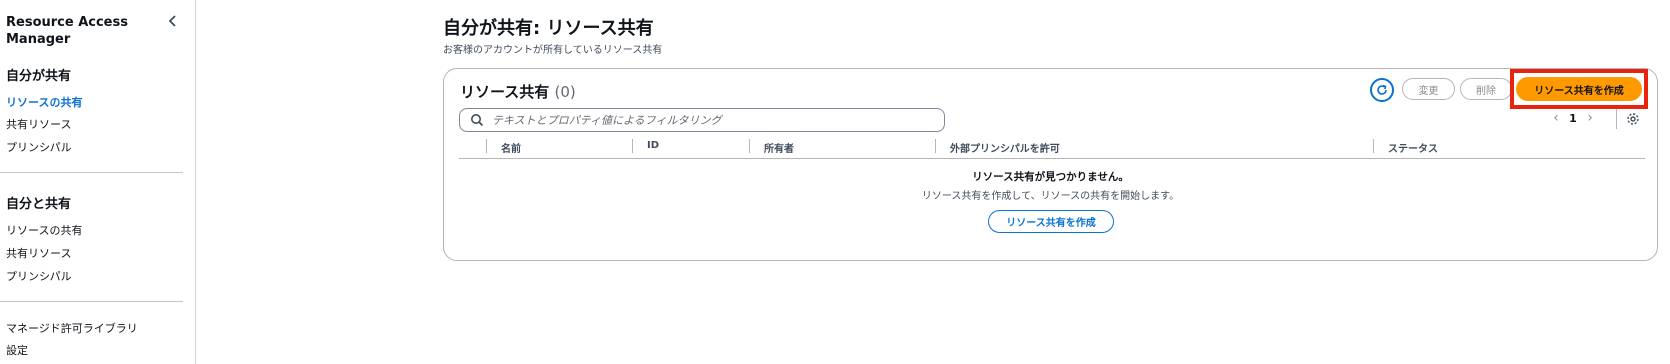  What do you see at coordinates (44, 102) in the screenshot?
I see `sidebar-item-resource-shares-by-me: リソースの共有` at bounding box center [44, 102].